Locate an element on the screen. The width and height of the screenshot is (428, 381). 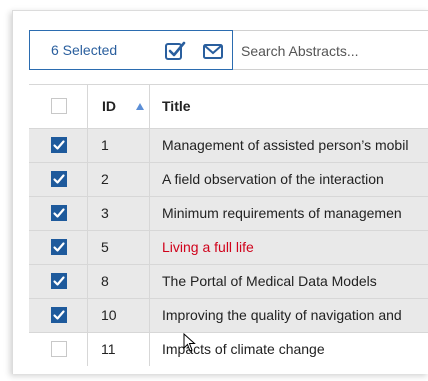
row-title: The Portal of Medical Data Models is located at coordinates (269, 281).